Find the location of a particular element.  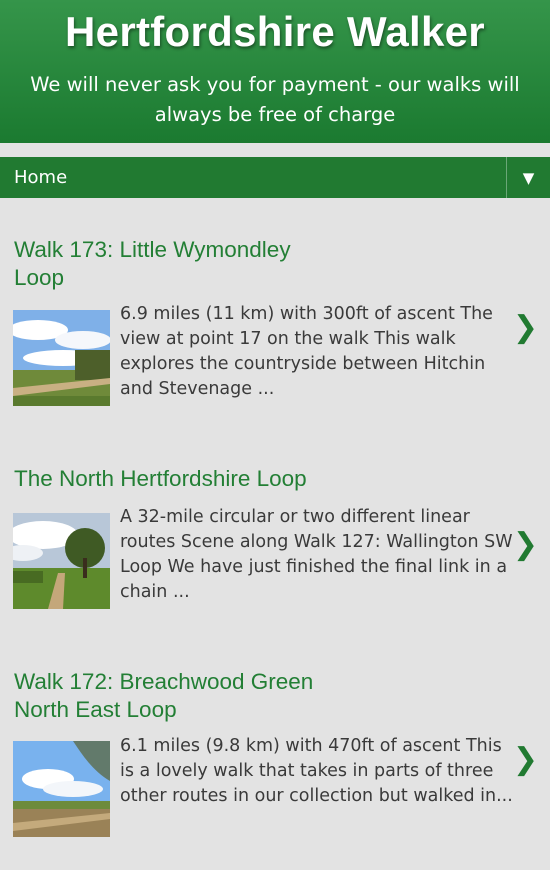

post-title: Walk 173: Little Wymondley Loop is located at coordinates (164, 264).